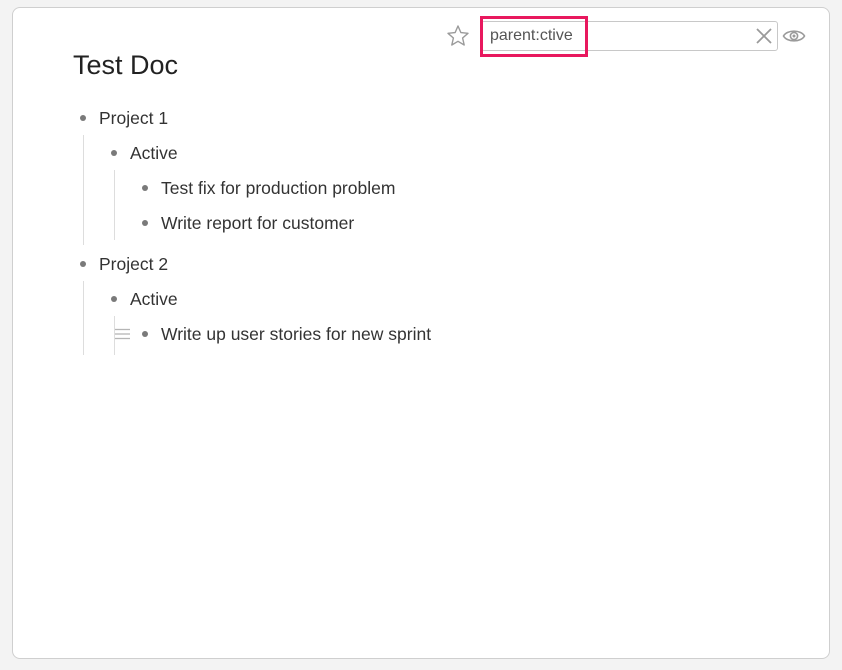  I want to click on outline-item-label: Test fix for production problem, so click(278, 188).